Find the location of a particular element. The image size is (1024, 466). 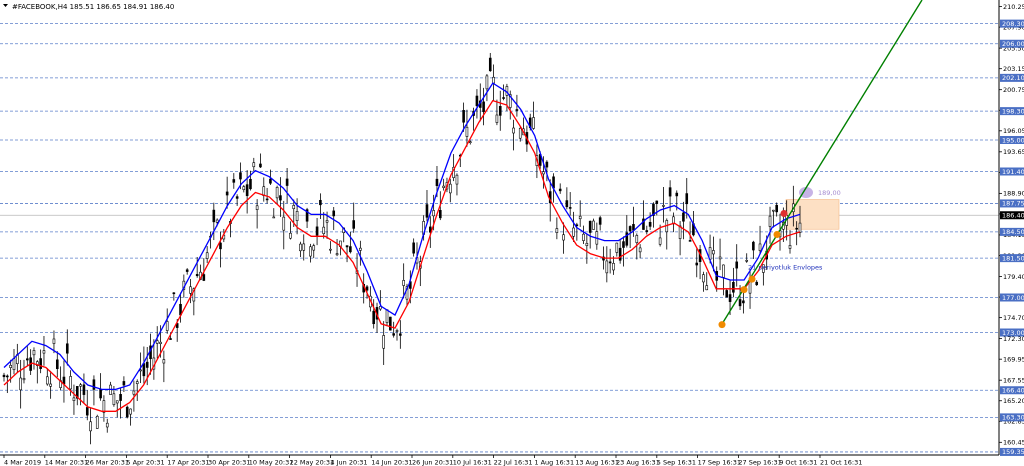

y-tick-label: 196.05 is located at coordinates (1013, 131).